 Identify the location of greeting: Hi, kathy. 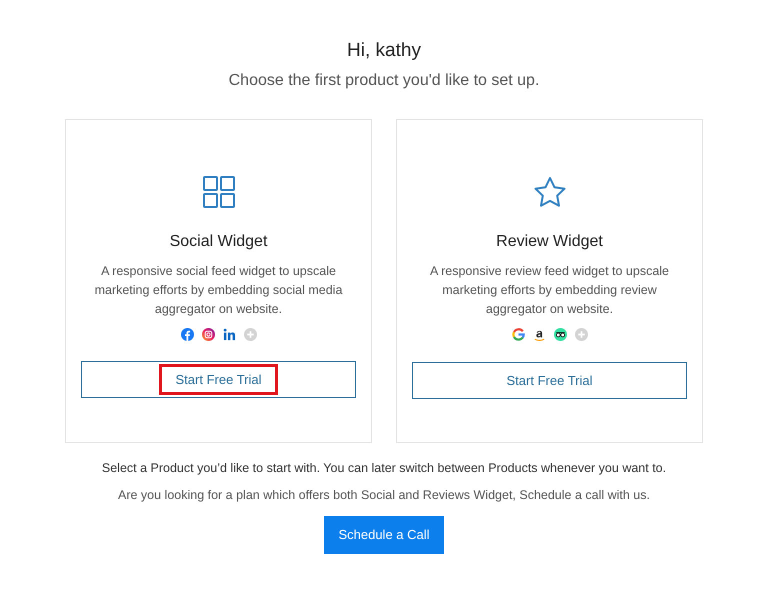
(384, 51).